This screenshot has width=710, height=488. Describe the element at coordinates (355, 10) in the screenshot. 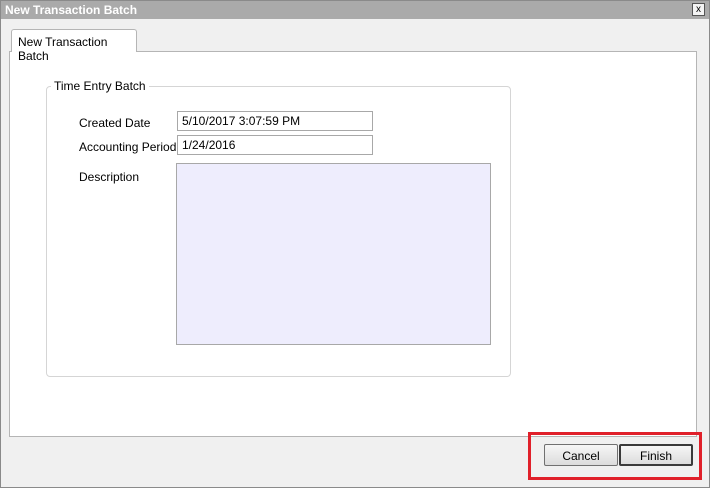

I see `title-bar: New Transaction Batch x` at that location.